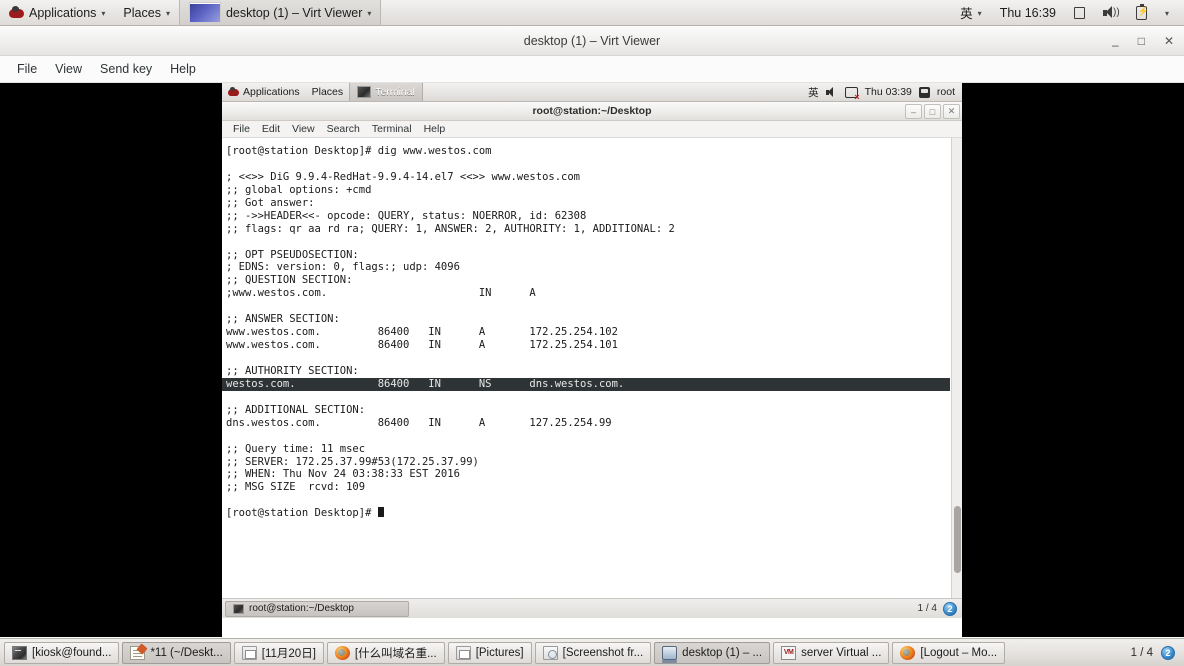 This screenshot has height=666, width=1184. Describe the element at coordinates (1141, 41) in the screenshot. I see `maximize-button: □` at that location.